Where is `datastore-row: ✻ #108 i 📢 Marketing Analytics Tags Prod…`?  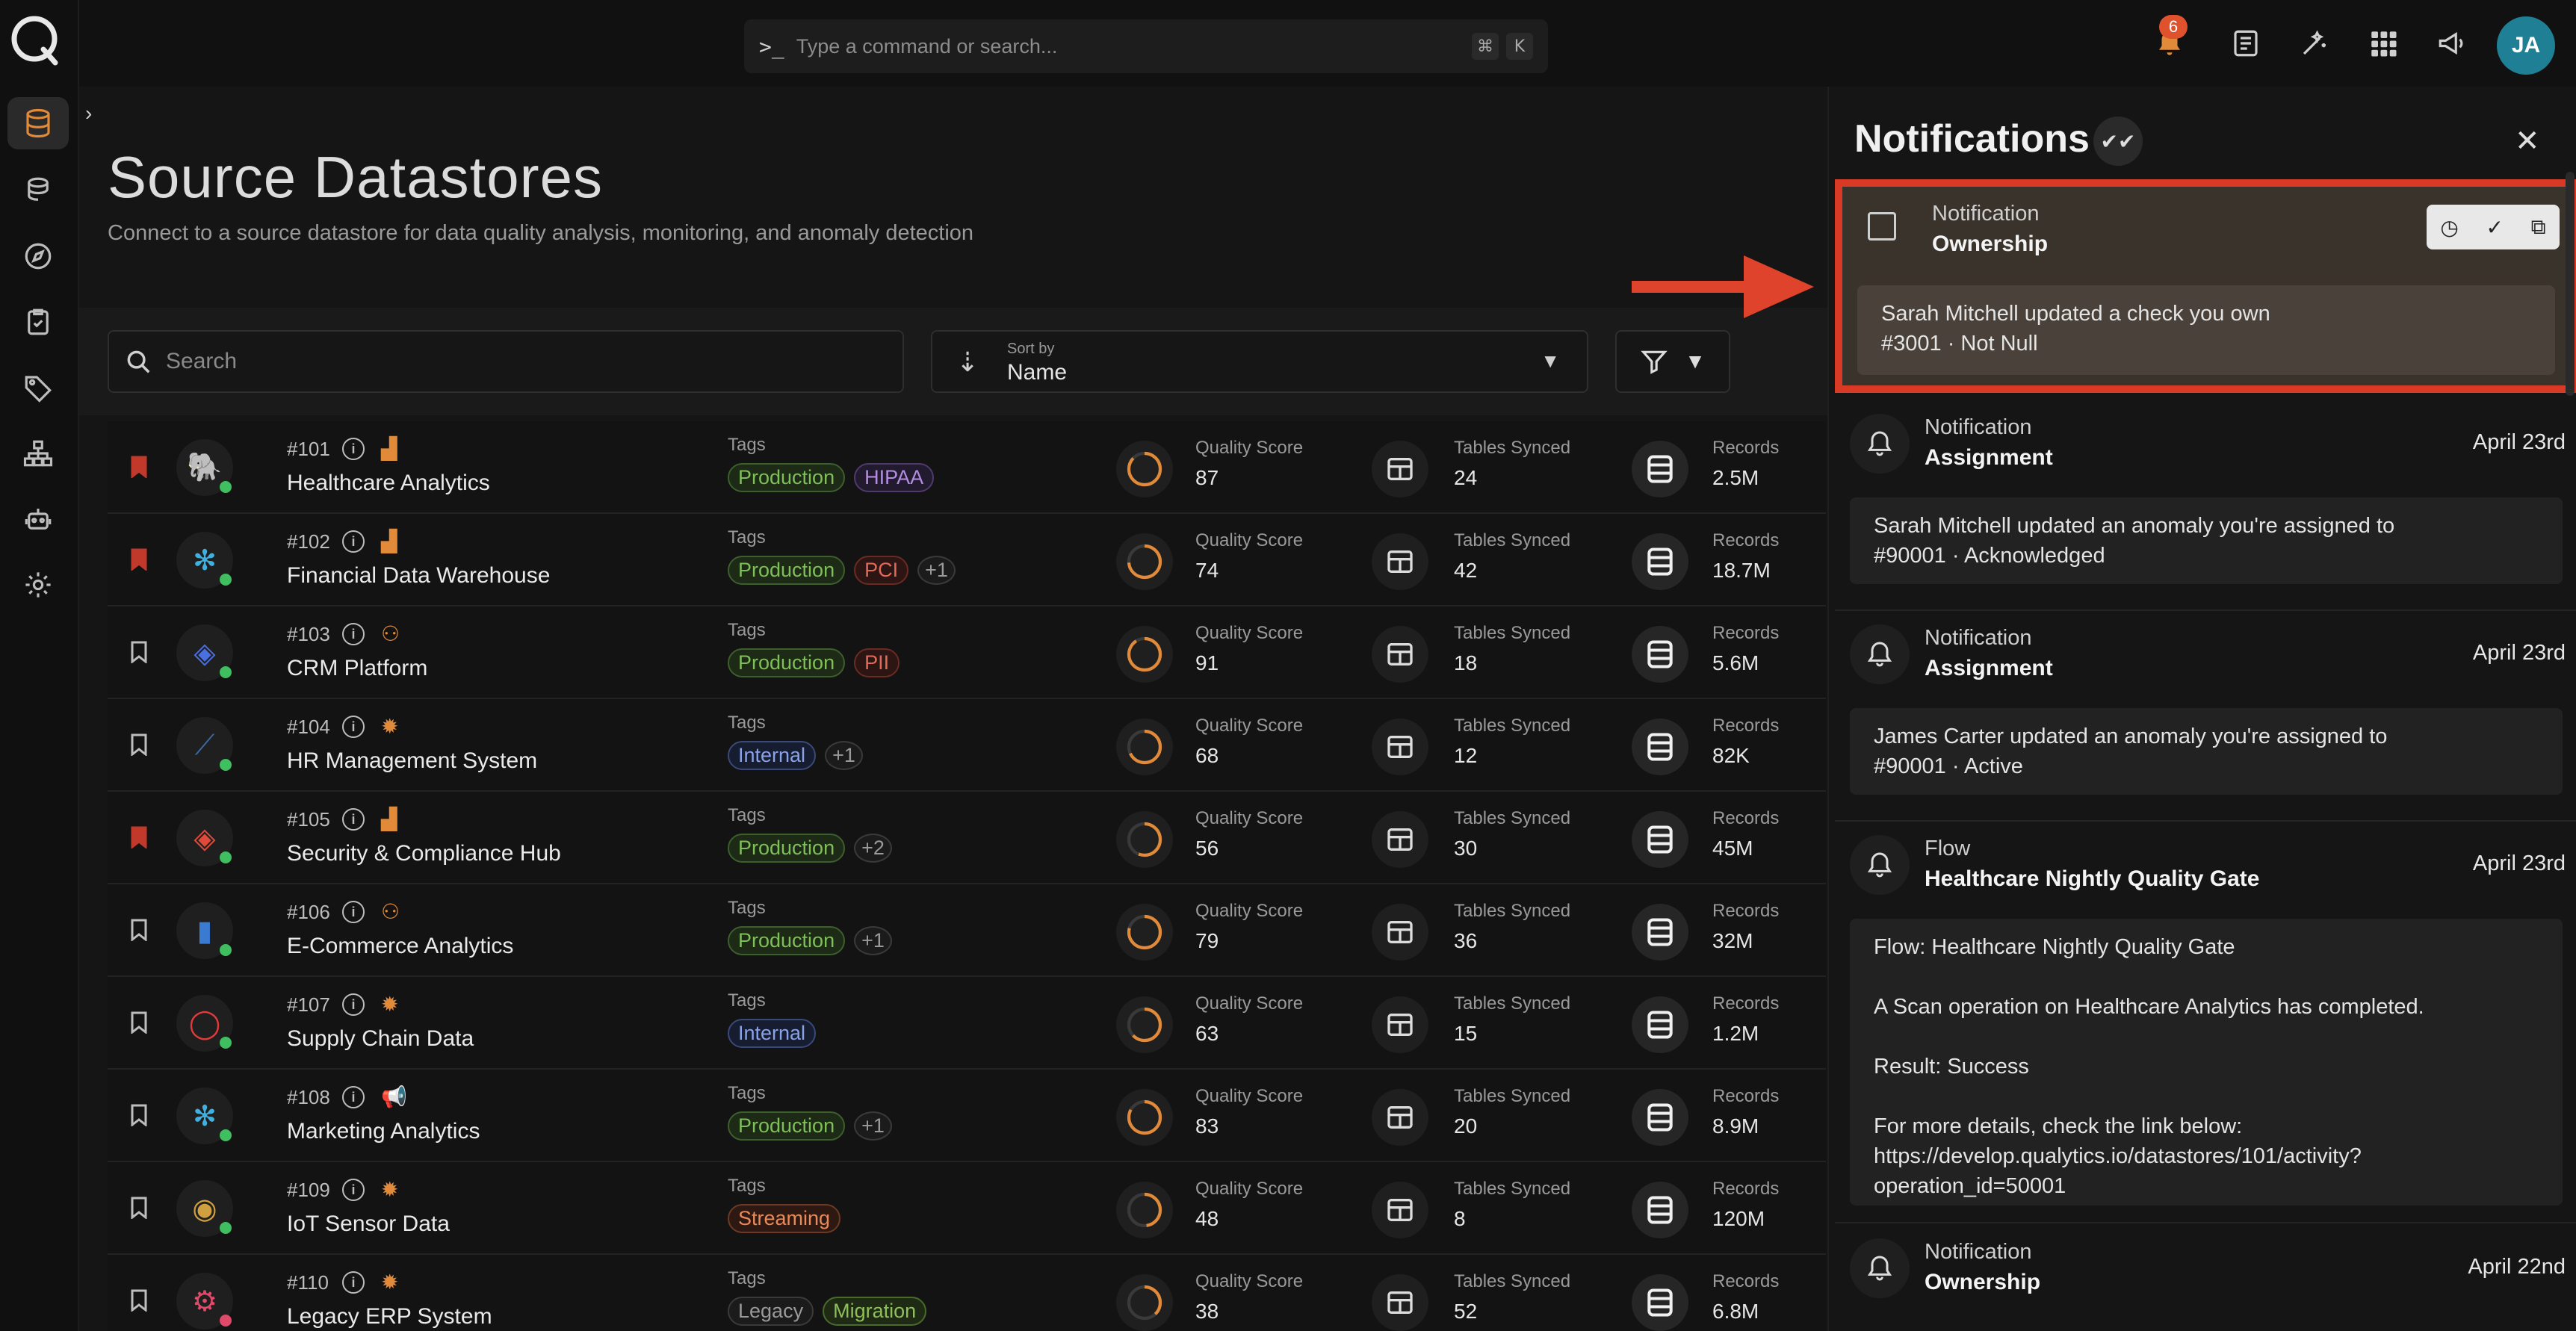 datastore-row: ✻ #108 i 📢 Marketing Analytics Tags Prod… is located at coordinates (967, 1116).